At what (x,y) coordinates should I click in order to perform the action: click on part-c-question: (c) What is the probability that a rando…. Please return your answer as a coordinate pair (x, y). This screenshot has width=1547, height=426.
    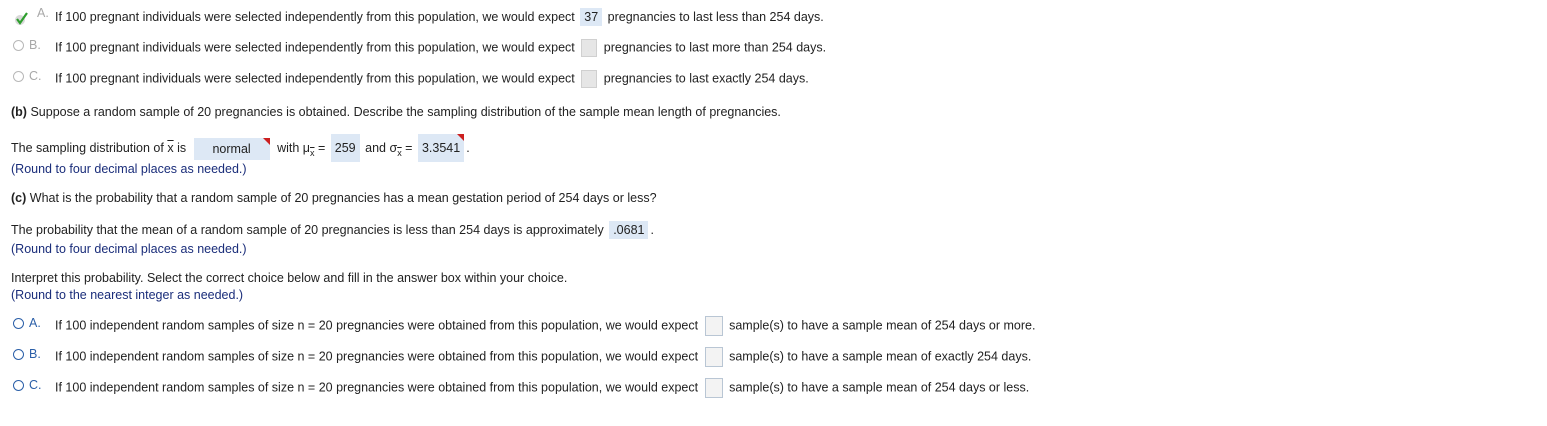
    Looking at the image, I should click on (334, 198).